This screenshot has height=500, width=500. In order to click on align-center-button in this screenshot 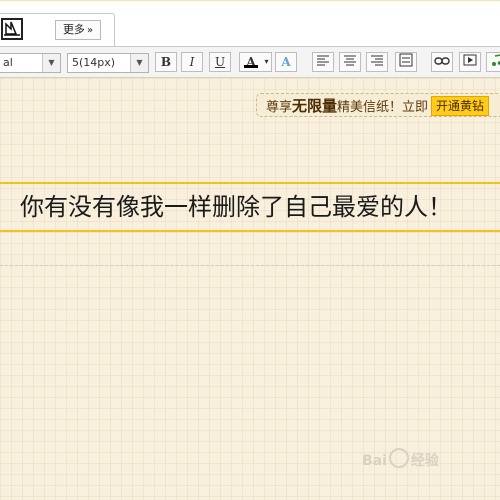, I will do `click(350, 62)`.